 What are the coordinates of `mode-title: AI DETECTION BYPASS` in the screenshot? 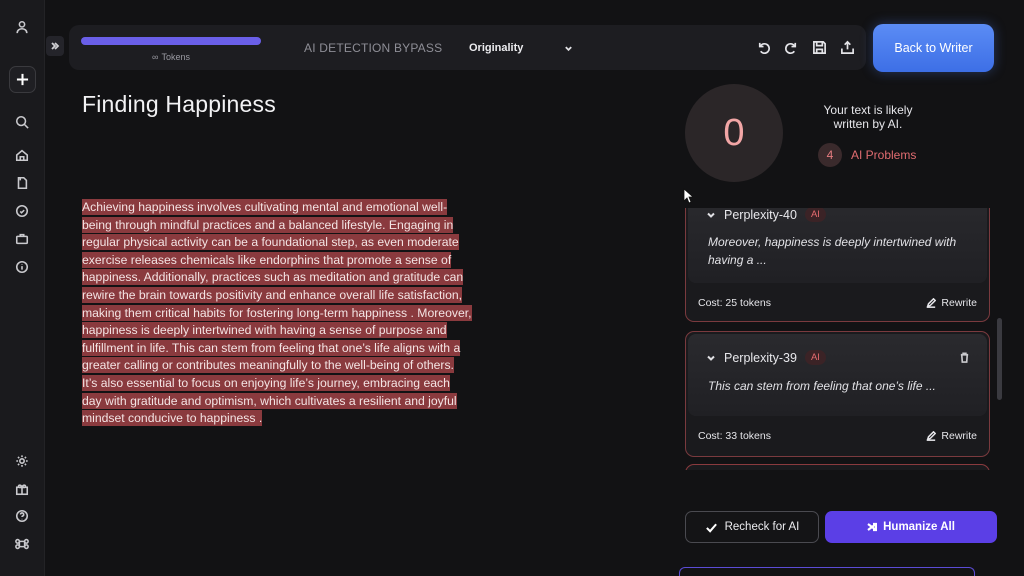 It's located at (373, 48).